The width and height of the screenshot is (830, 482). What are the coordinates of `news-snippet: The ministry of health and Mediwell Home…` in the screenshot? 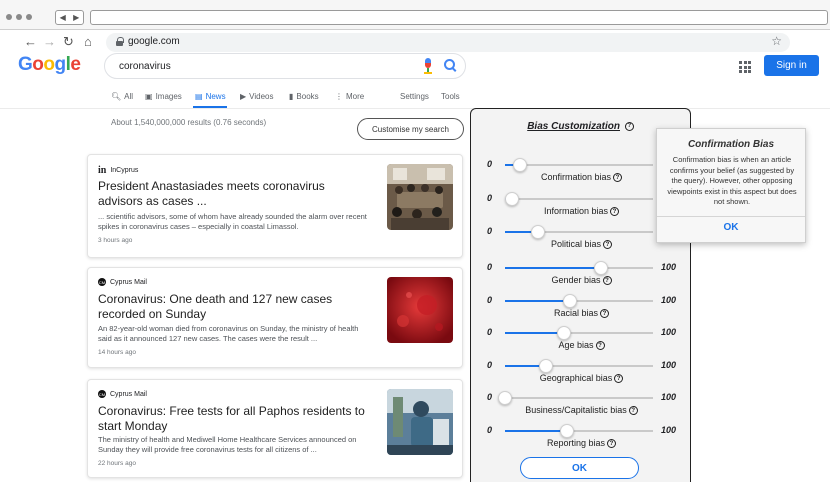 It's located at (227, 444).